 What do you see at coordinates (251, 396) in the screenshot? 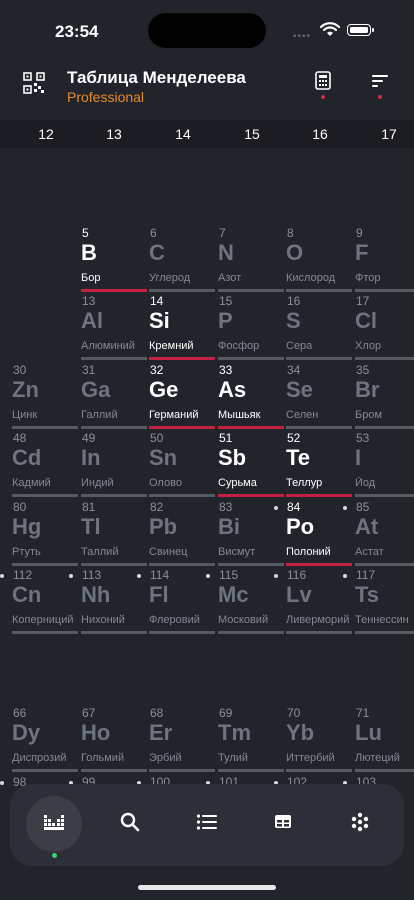
I see `element-cell: 33 As Мышьяк` at bounding box center [251, 396].